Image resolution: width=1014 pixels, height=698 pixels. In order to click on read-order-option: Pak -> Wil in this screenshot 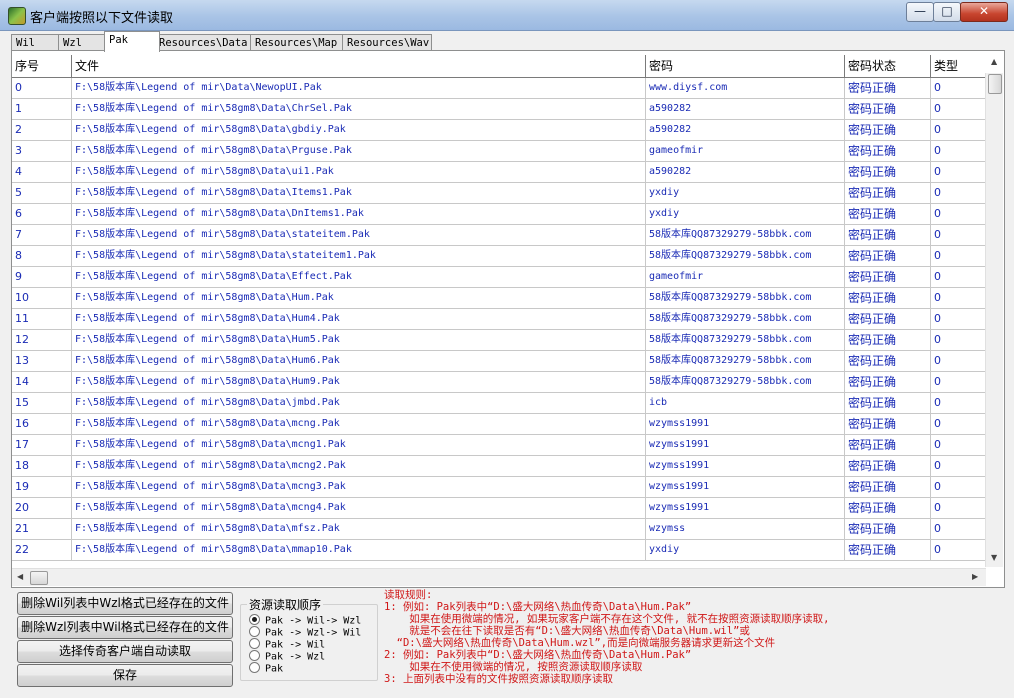, I will do `click(287, 644)`.